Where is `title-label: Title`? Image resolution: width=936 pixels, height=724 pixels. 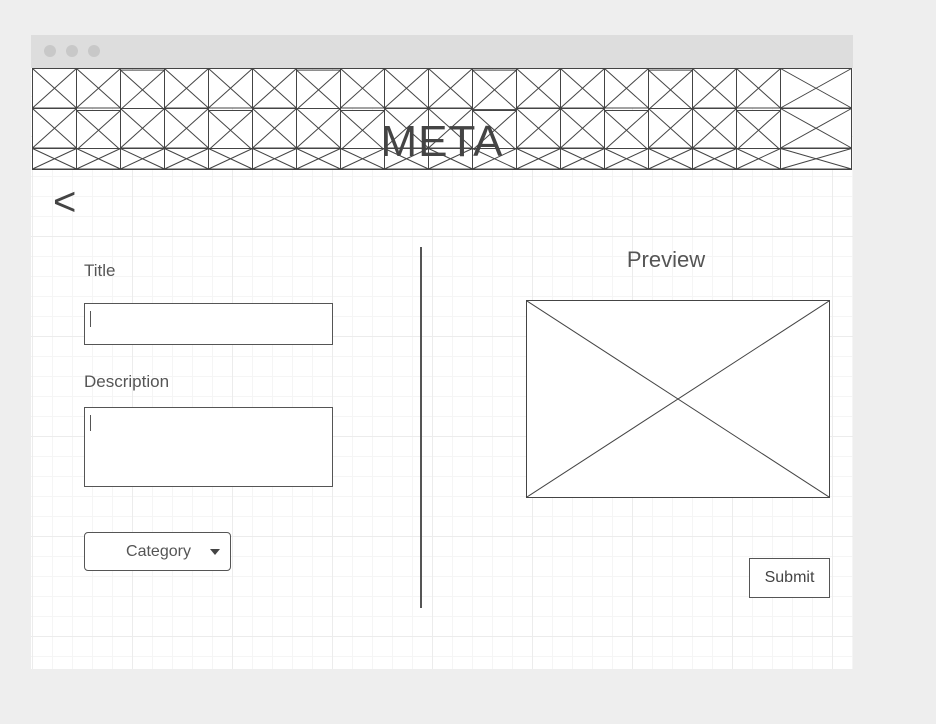 title-label: Title is located at coordinates (100, 270).